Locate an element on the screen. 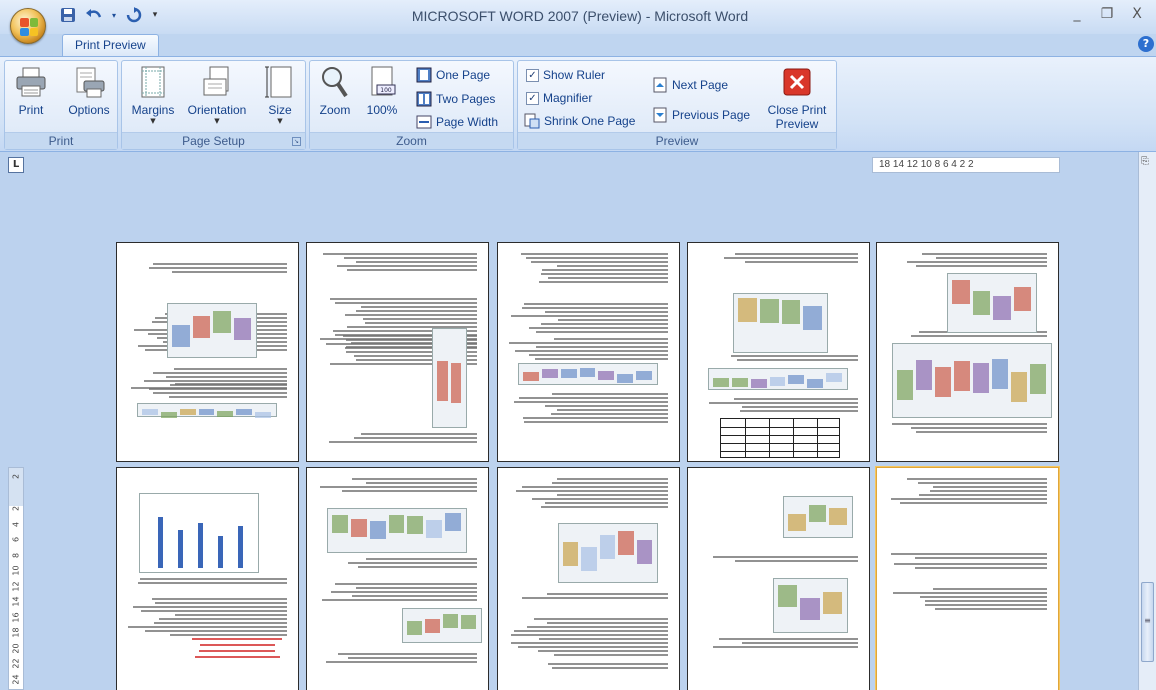 The image size is (1156, 690). vertical-ruler-tick: 12 is located at coordinates (16, 586).